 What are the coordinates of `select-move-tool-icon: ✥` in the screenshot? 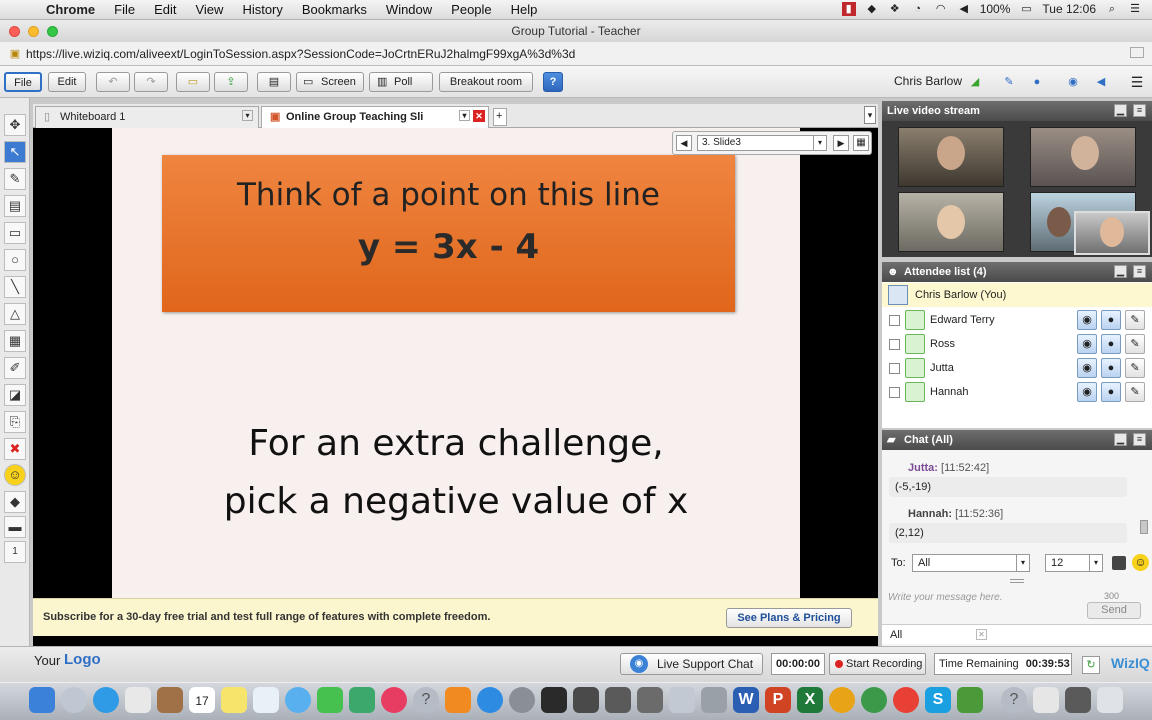 It's located at (15, 125).